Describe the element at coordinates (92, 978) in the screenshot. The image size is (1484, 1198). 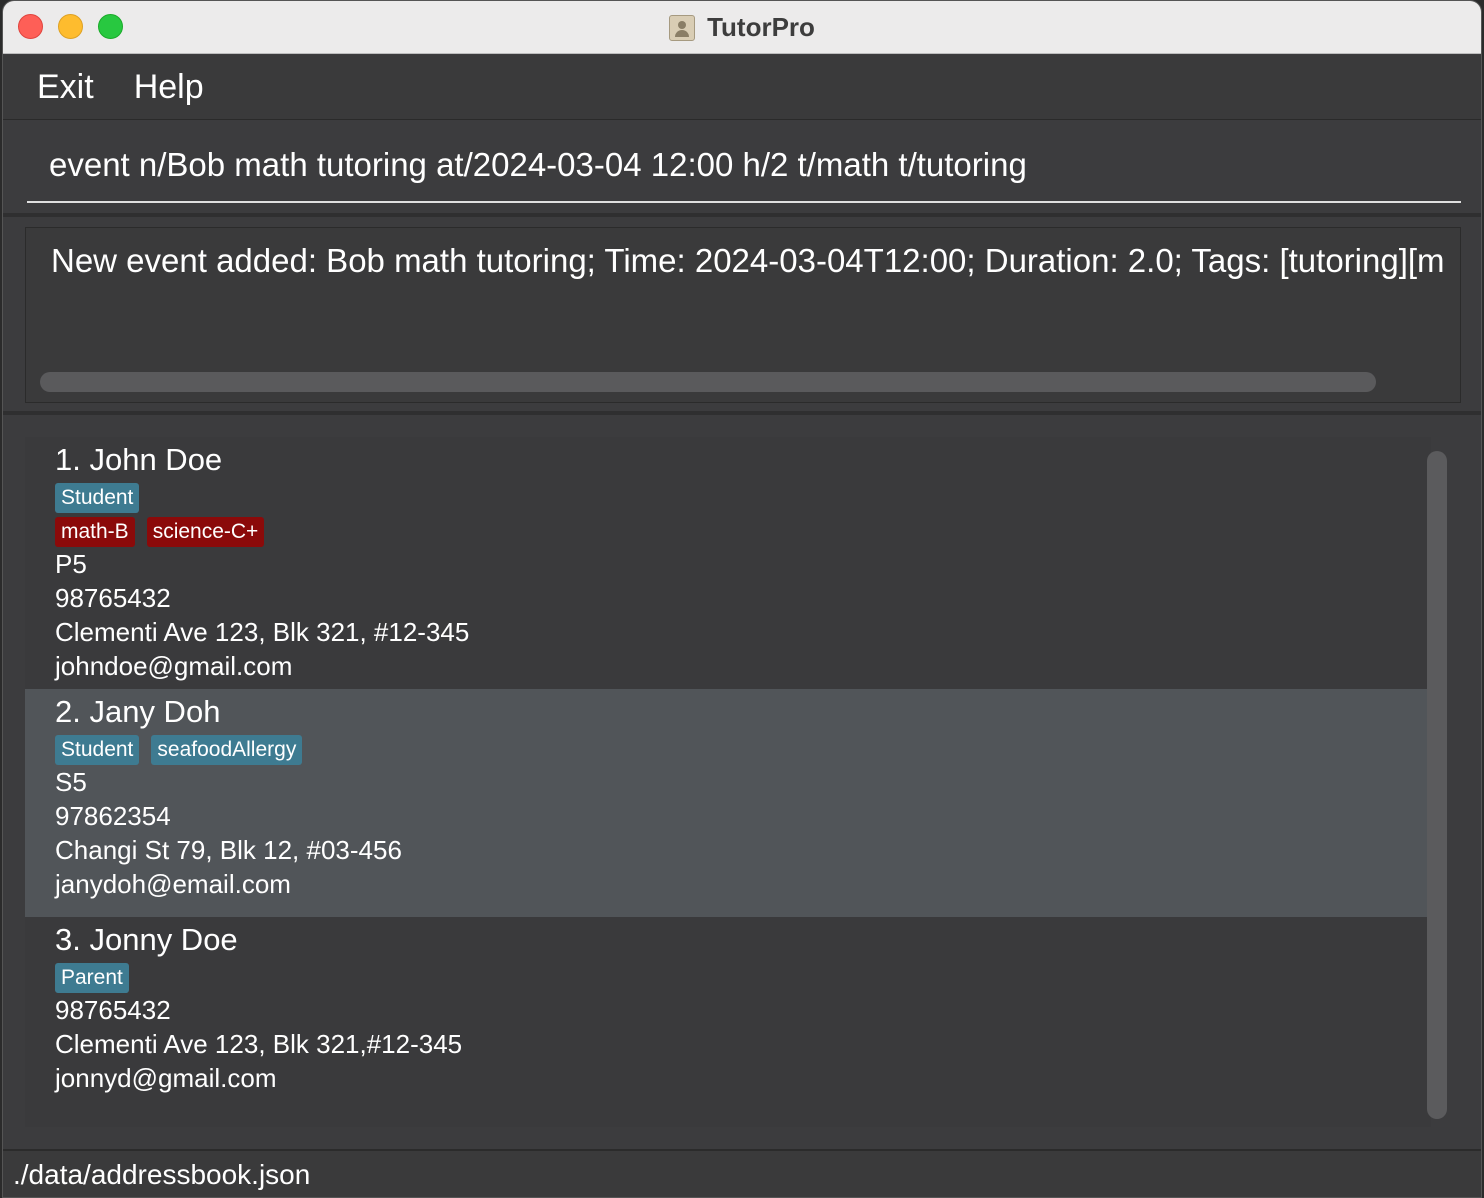
I see `tag: Parent` at that location.